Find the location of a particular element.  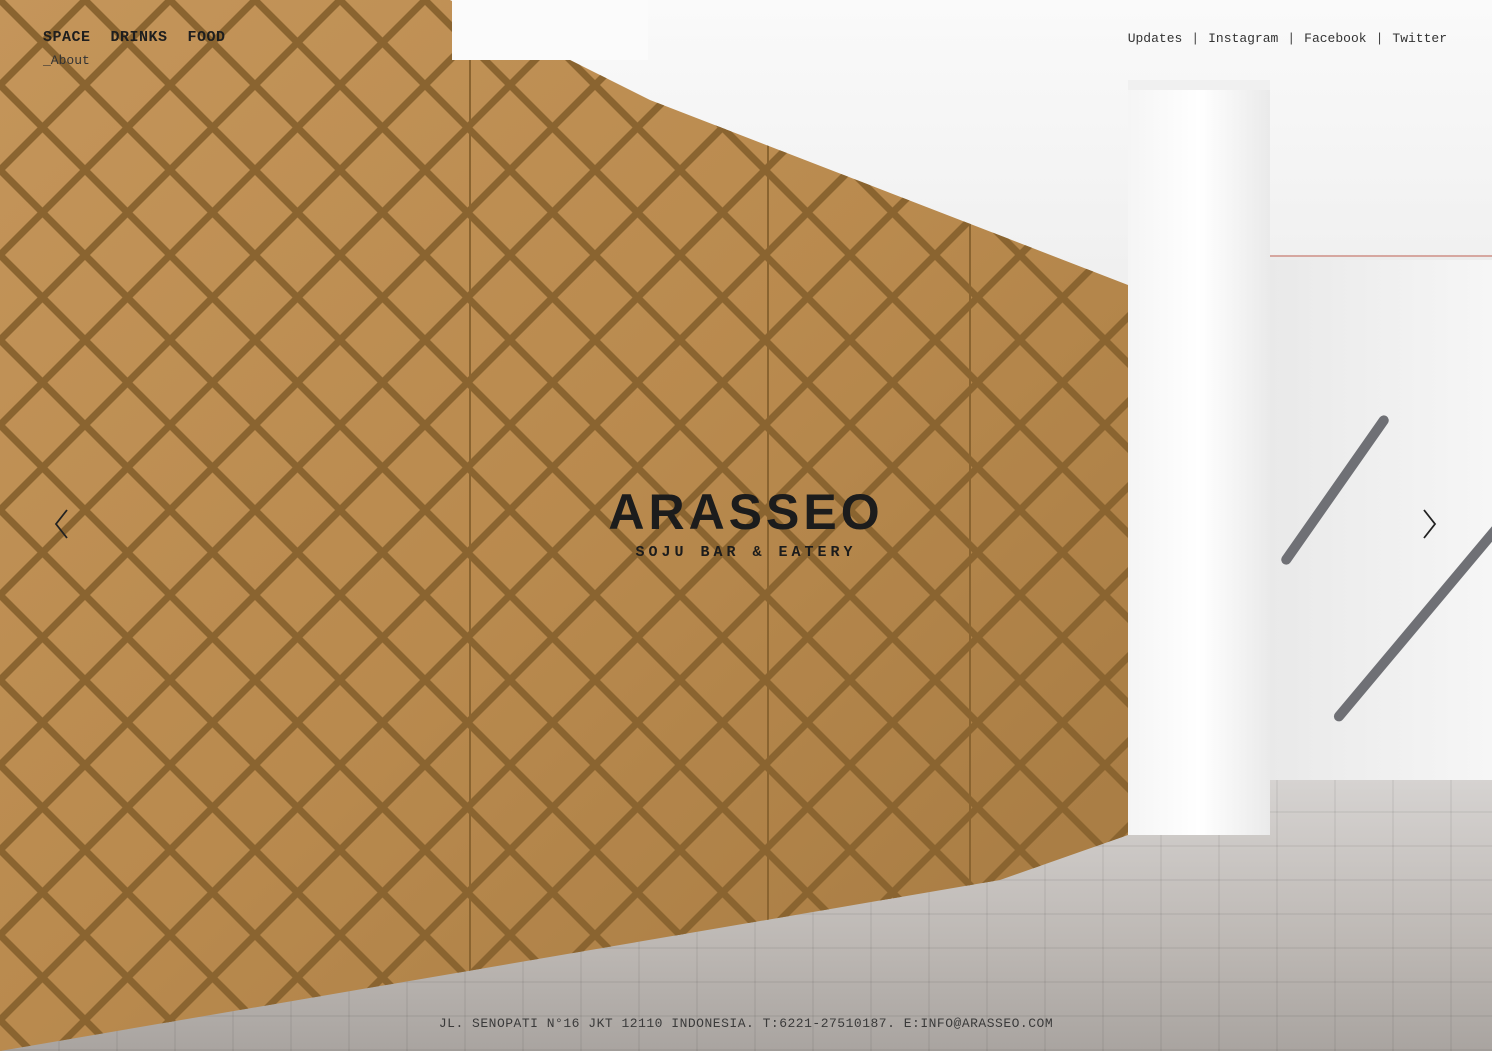

main-nav: SPACE DRINKS FOOD is located at coordinates (134, 37).